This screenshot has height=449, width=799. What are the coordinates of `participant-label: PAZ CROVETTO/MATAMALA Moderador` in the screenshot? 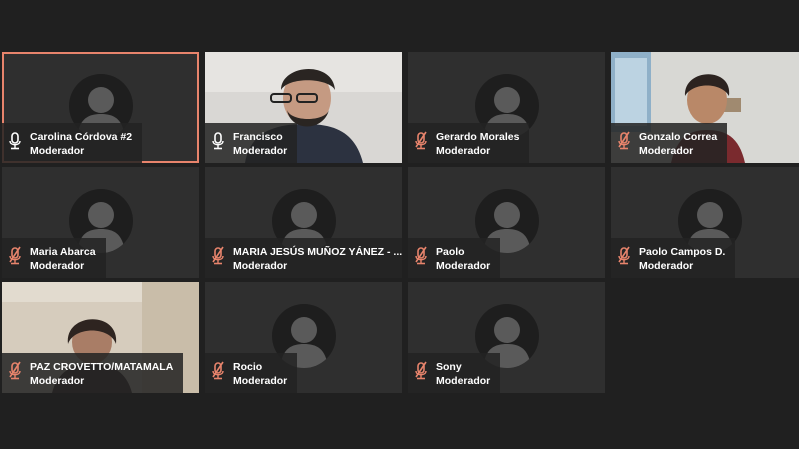 It's located at (93, 373).